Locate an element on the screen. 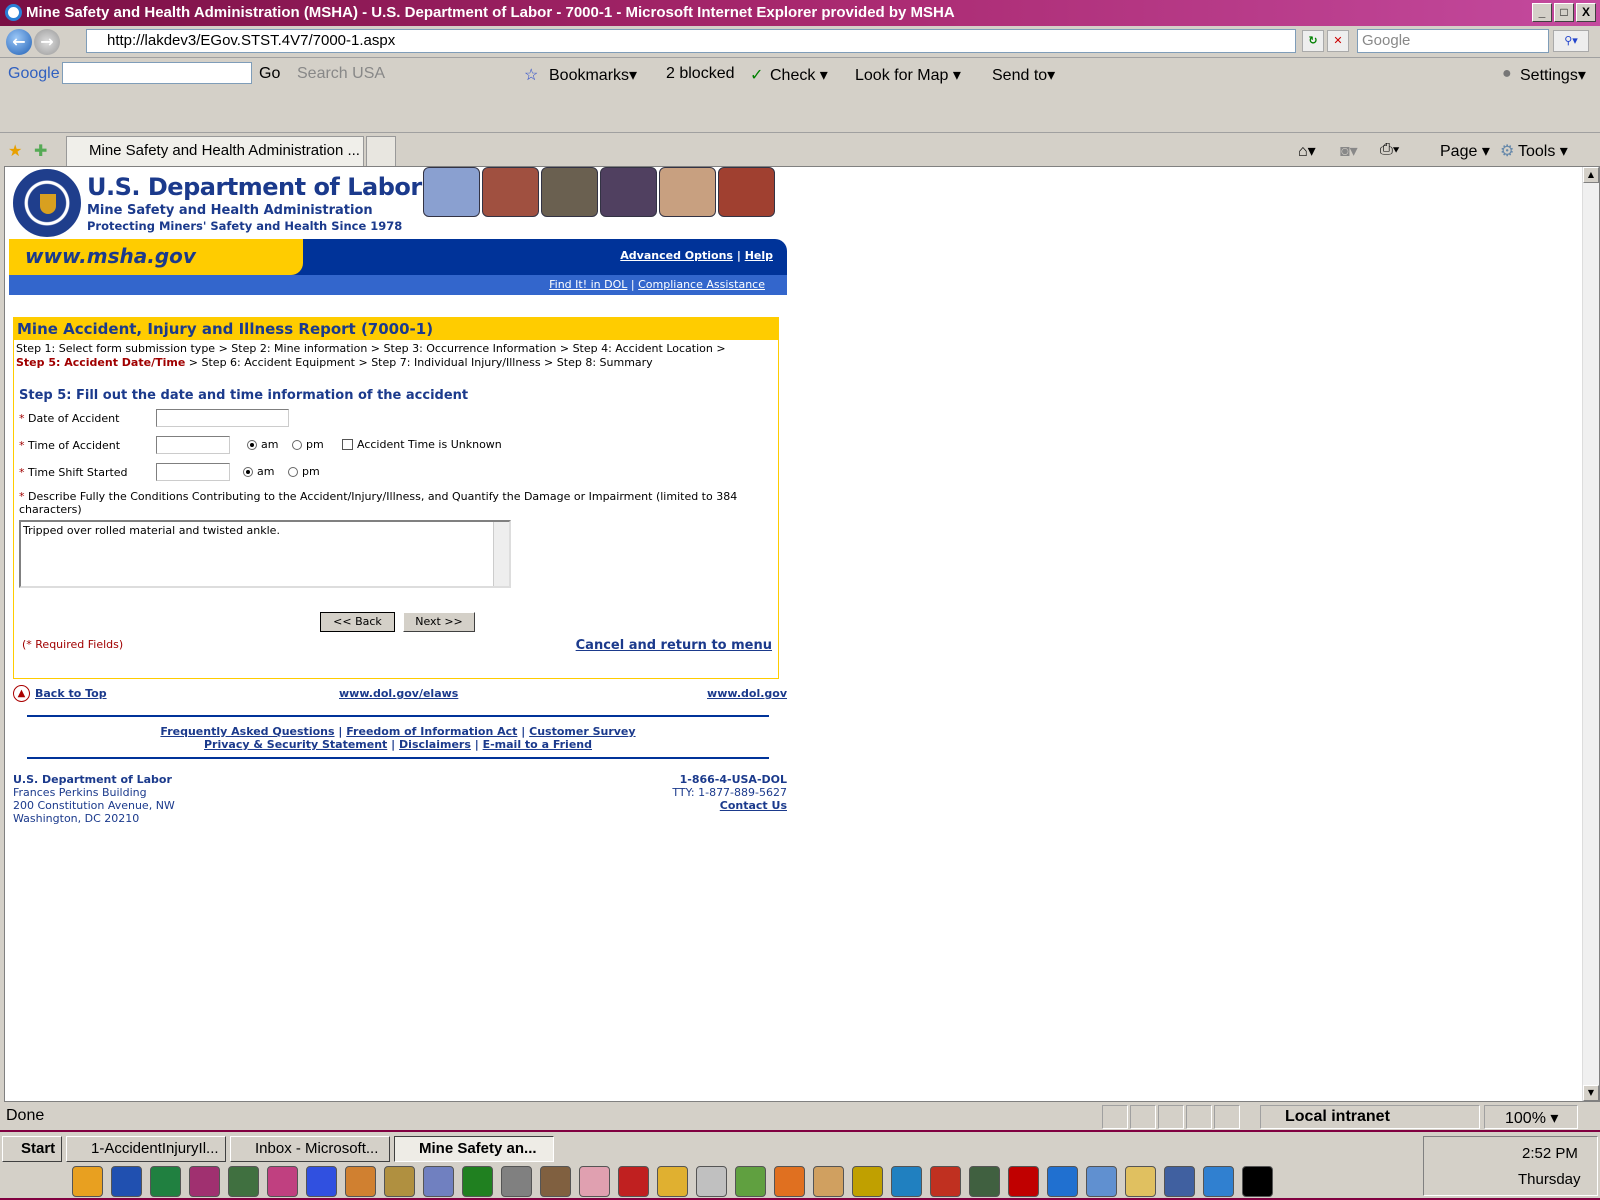 Image resolution: width=1600 pixels, height=1200 pixels. search-icon: ⚲▾ is located at coordinates (1571, 41).